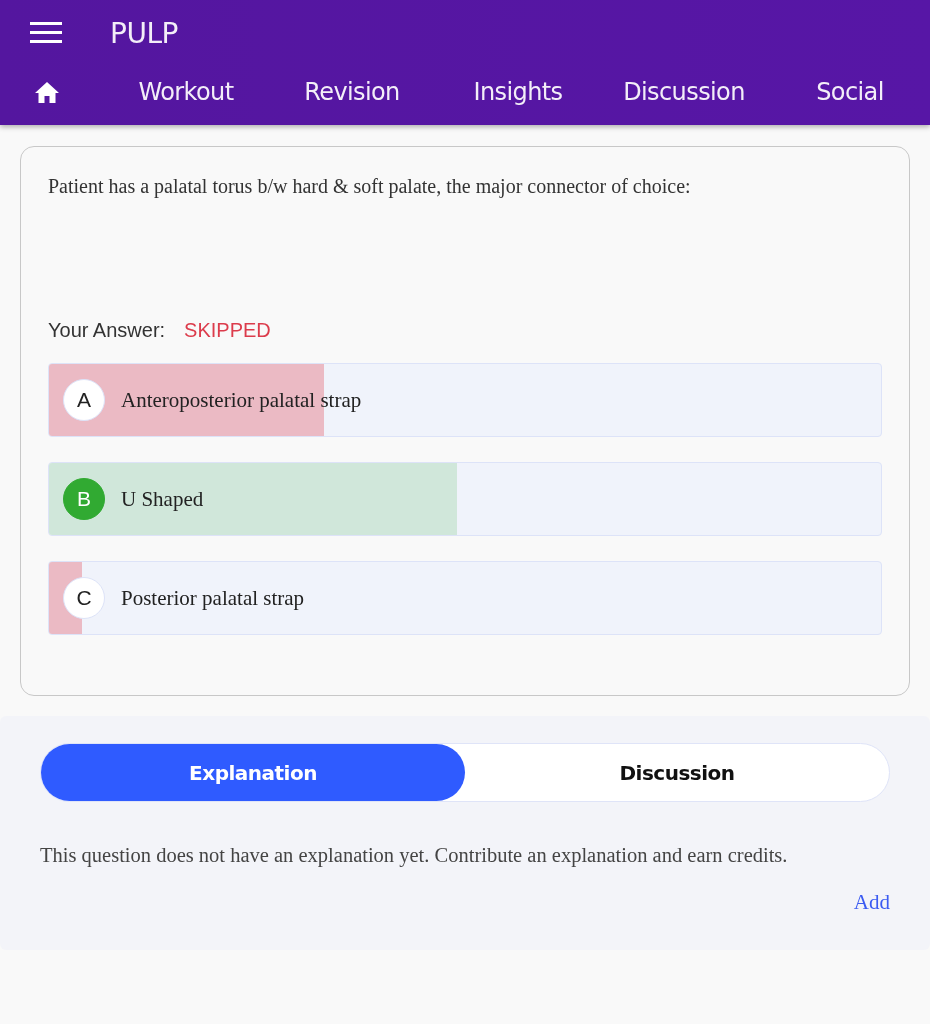  What do you see at coordinates (107, 331) in the screenshot?
I see `answer-label: Your Answer:` at bounding box center [107, 331].